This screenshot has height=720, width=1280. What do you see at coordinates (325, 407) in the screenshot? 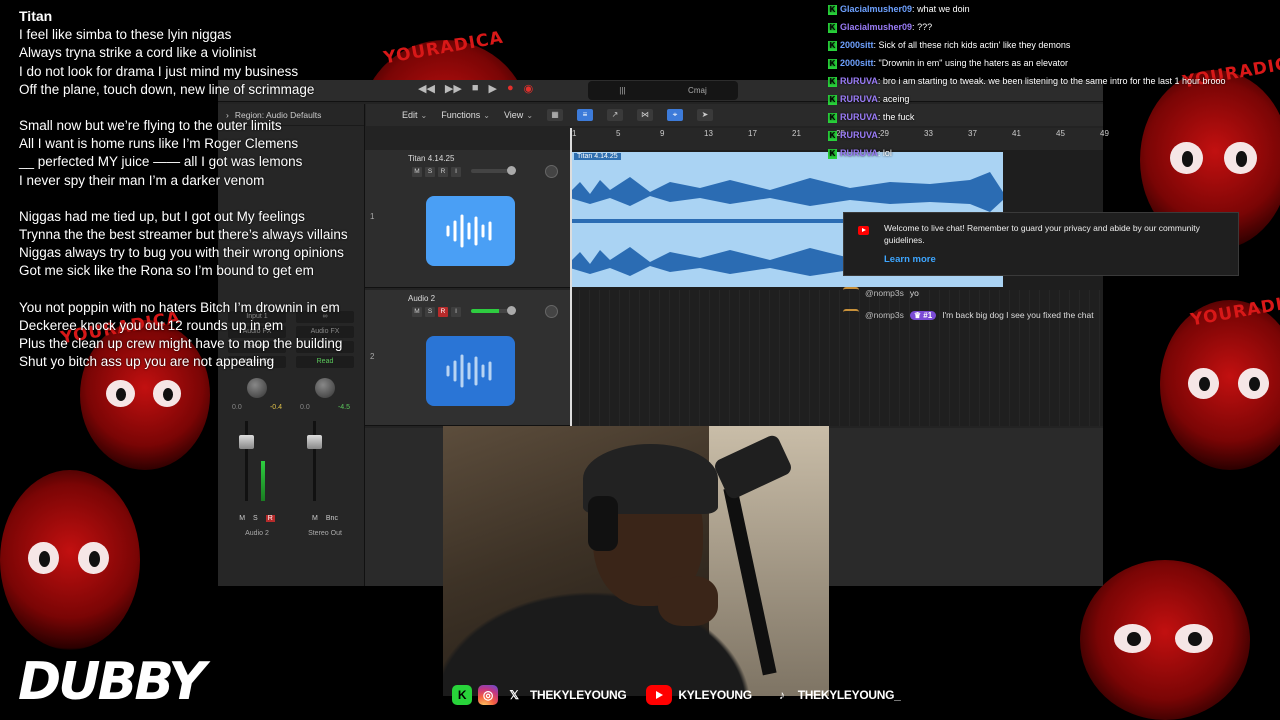
I see `level-readouts: 0.0 -4.5` at bounding box center [325, 407].